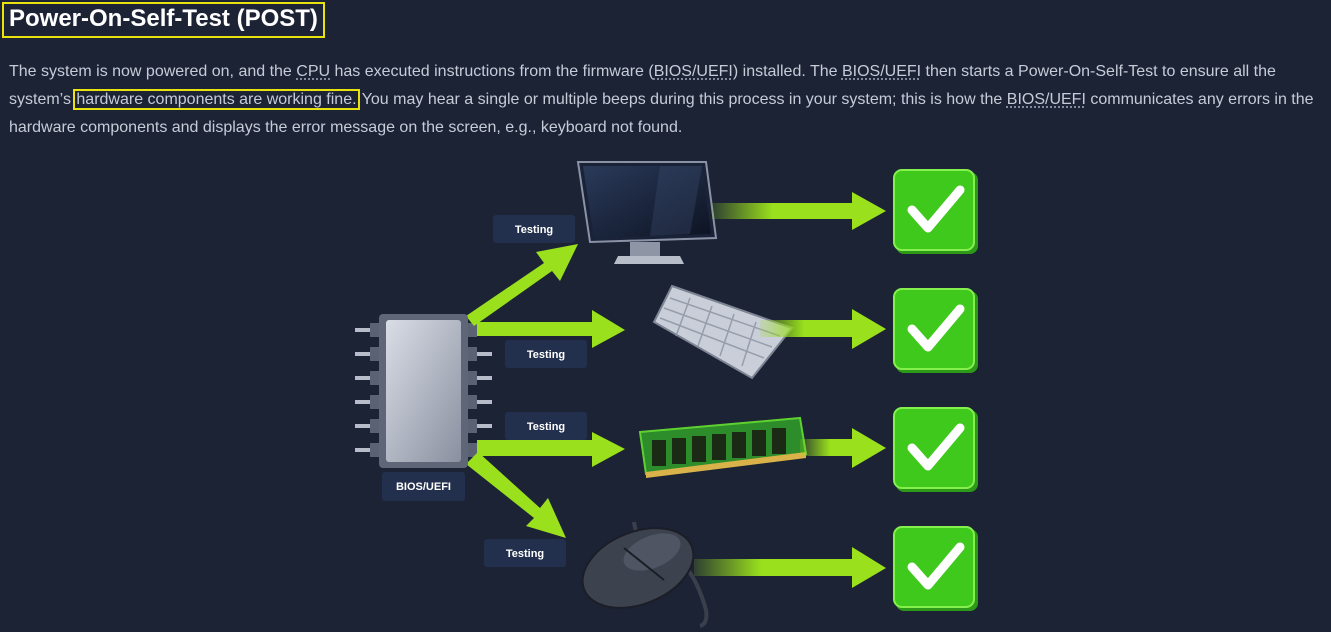 The width and height of the screenshot is (1331, 632). What do you see at coordinates (787, 71) in the screenshot?
I see `paragraph-text: ) installed. The` at bounding box center [787, 71].